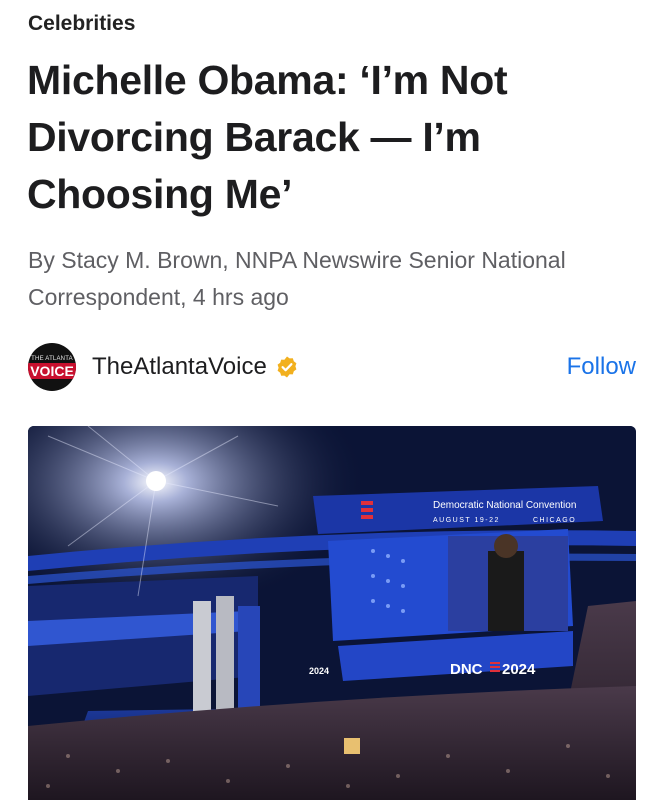 This screenshot has height=800, width=663. I want to click on banner-year: 2024, so click(519, 669).